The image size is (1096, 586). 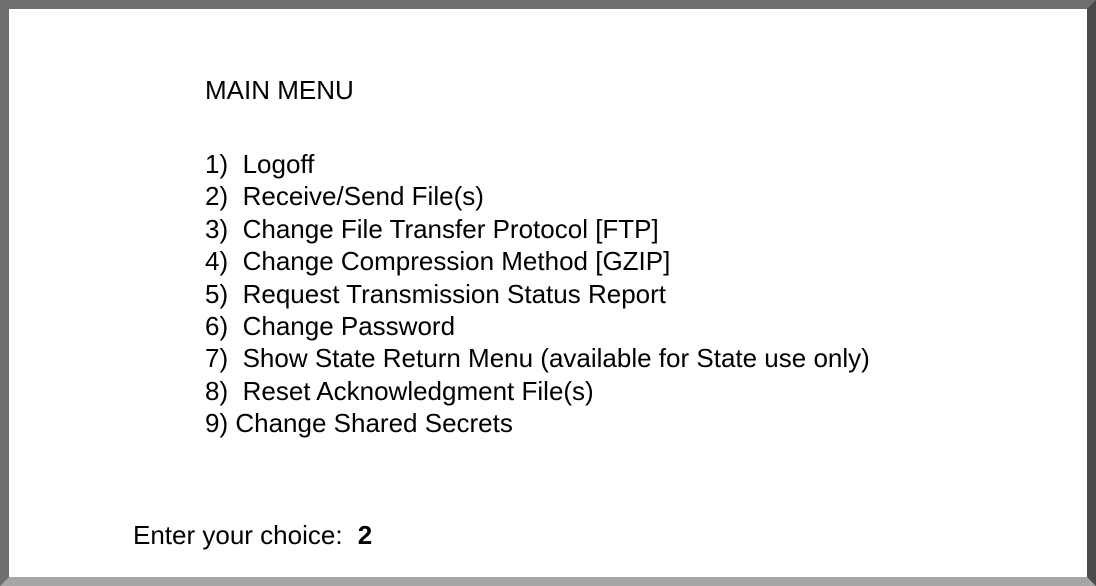 I want to click on menu-title: MAIN MENU, so click(x=279, y=90).